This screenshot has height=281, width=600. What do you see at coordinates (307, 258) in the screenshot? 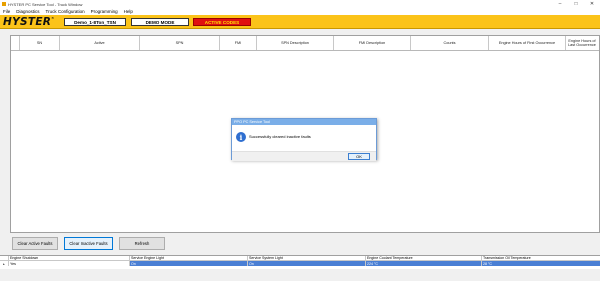
I see `column-service-system-light: Service System Light` at bounding box center [307, 258].